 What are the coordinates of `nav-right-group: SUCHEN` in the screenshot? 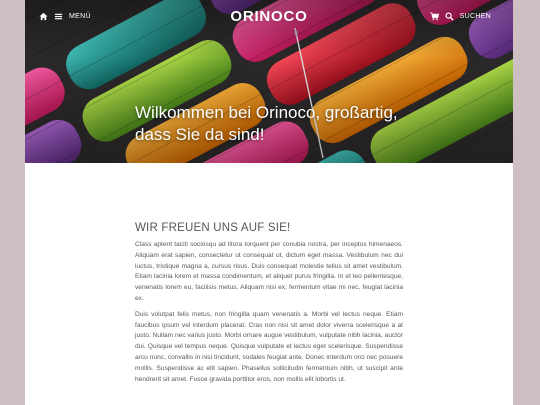 It's located at (460, 16).